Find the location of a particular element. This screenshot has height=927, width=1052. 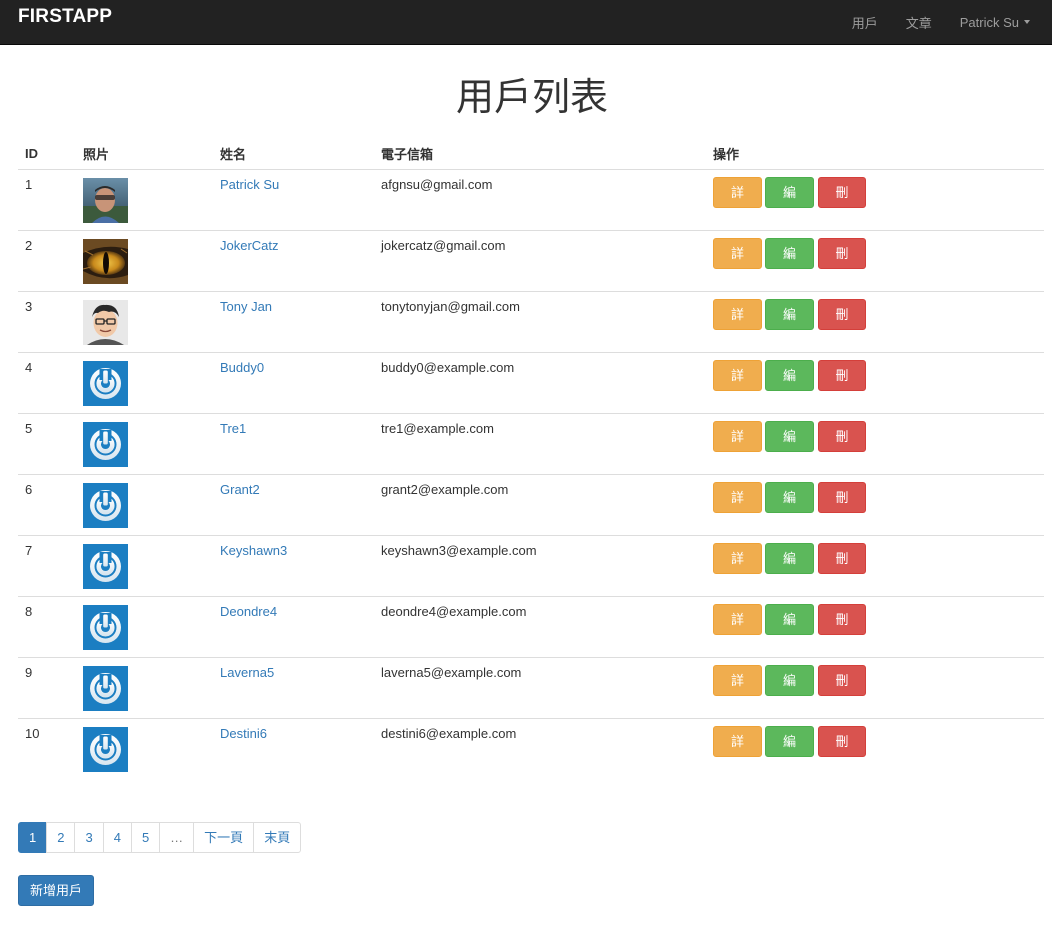

page-link-1: 1 is located at coordinates (33, 837).